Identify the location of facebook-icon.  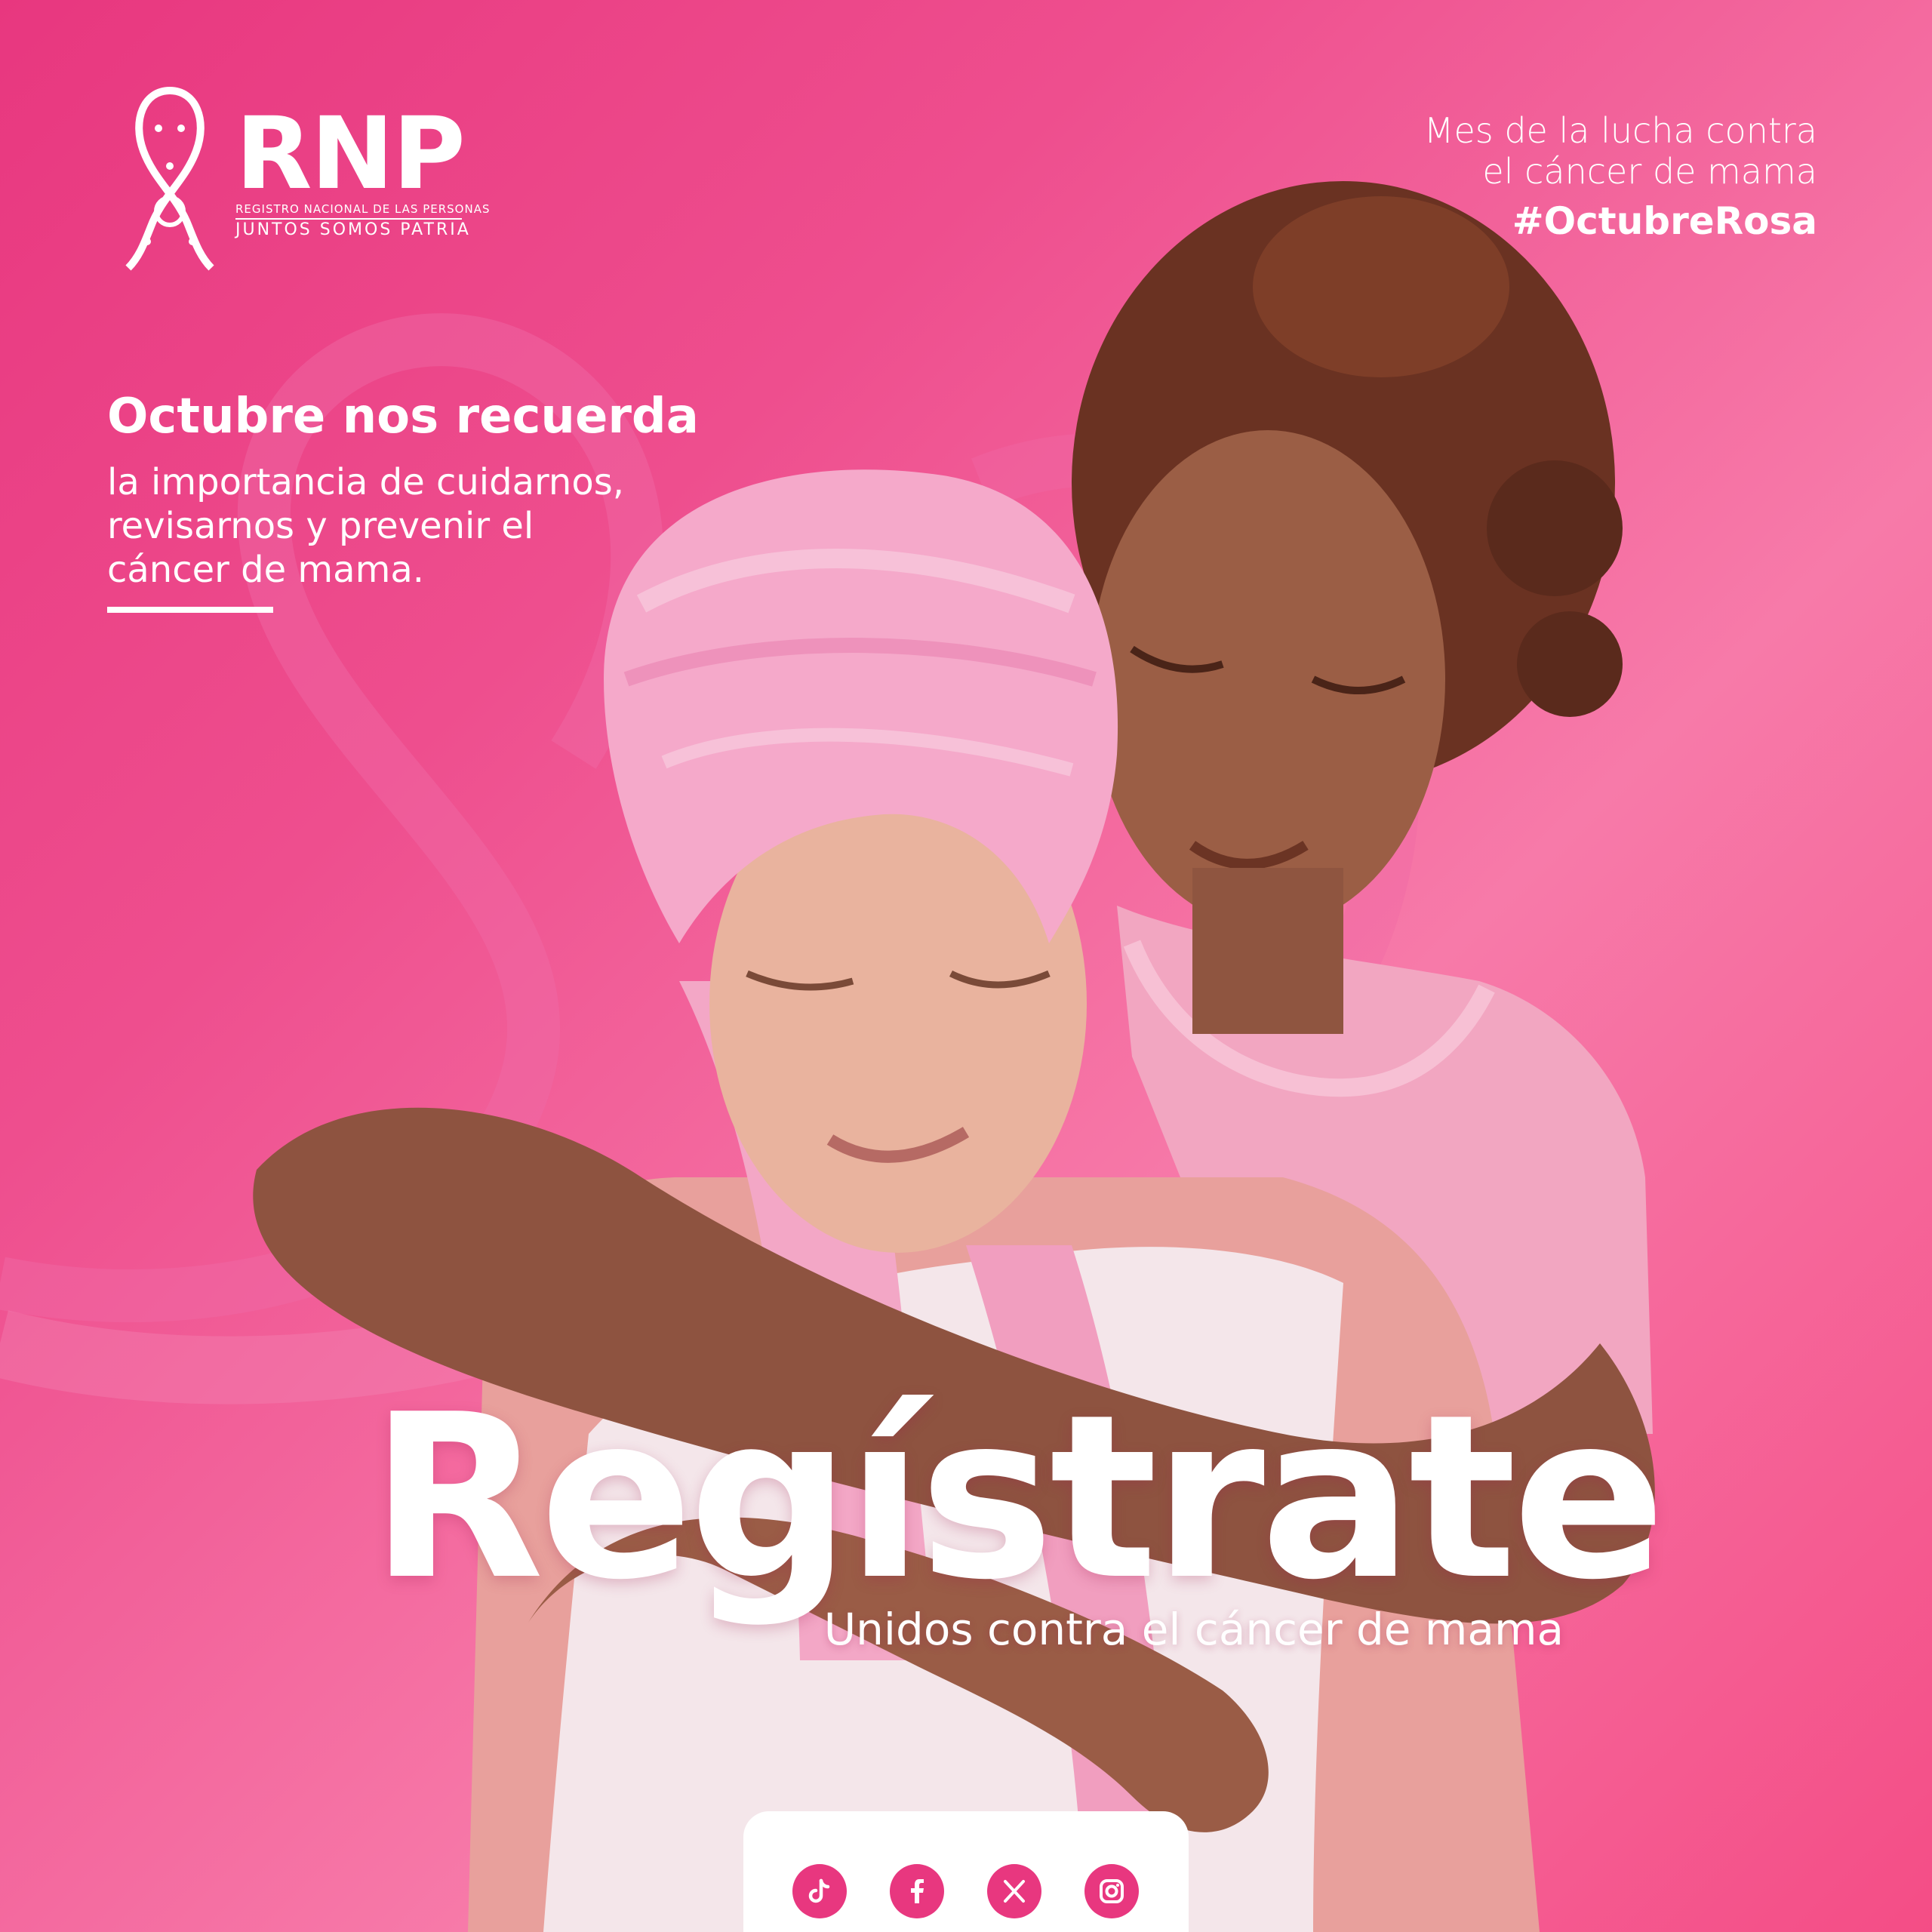
(917, 1891).